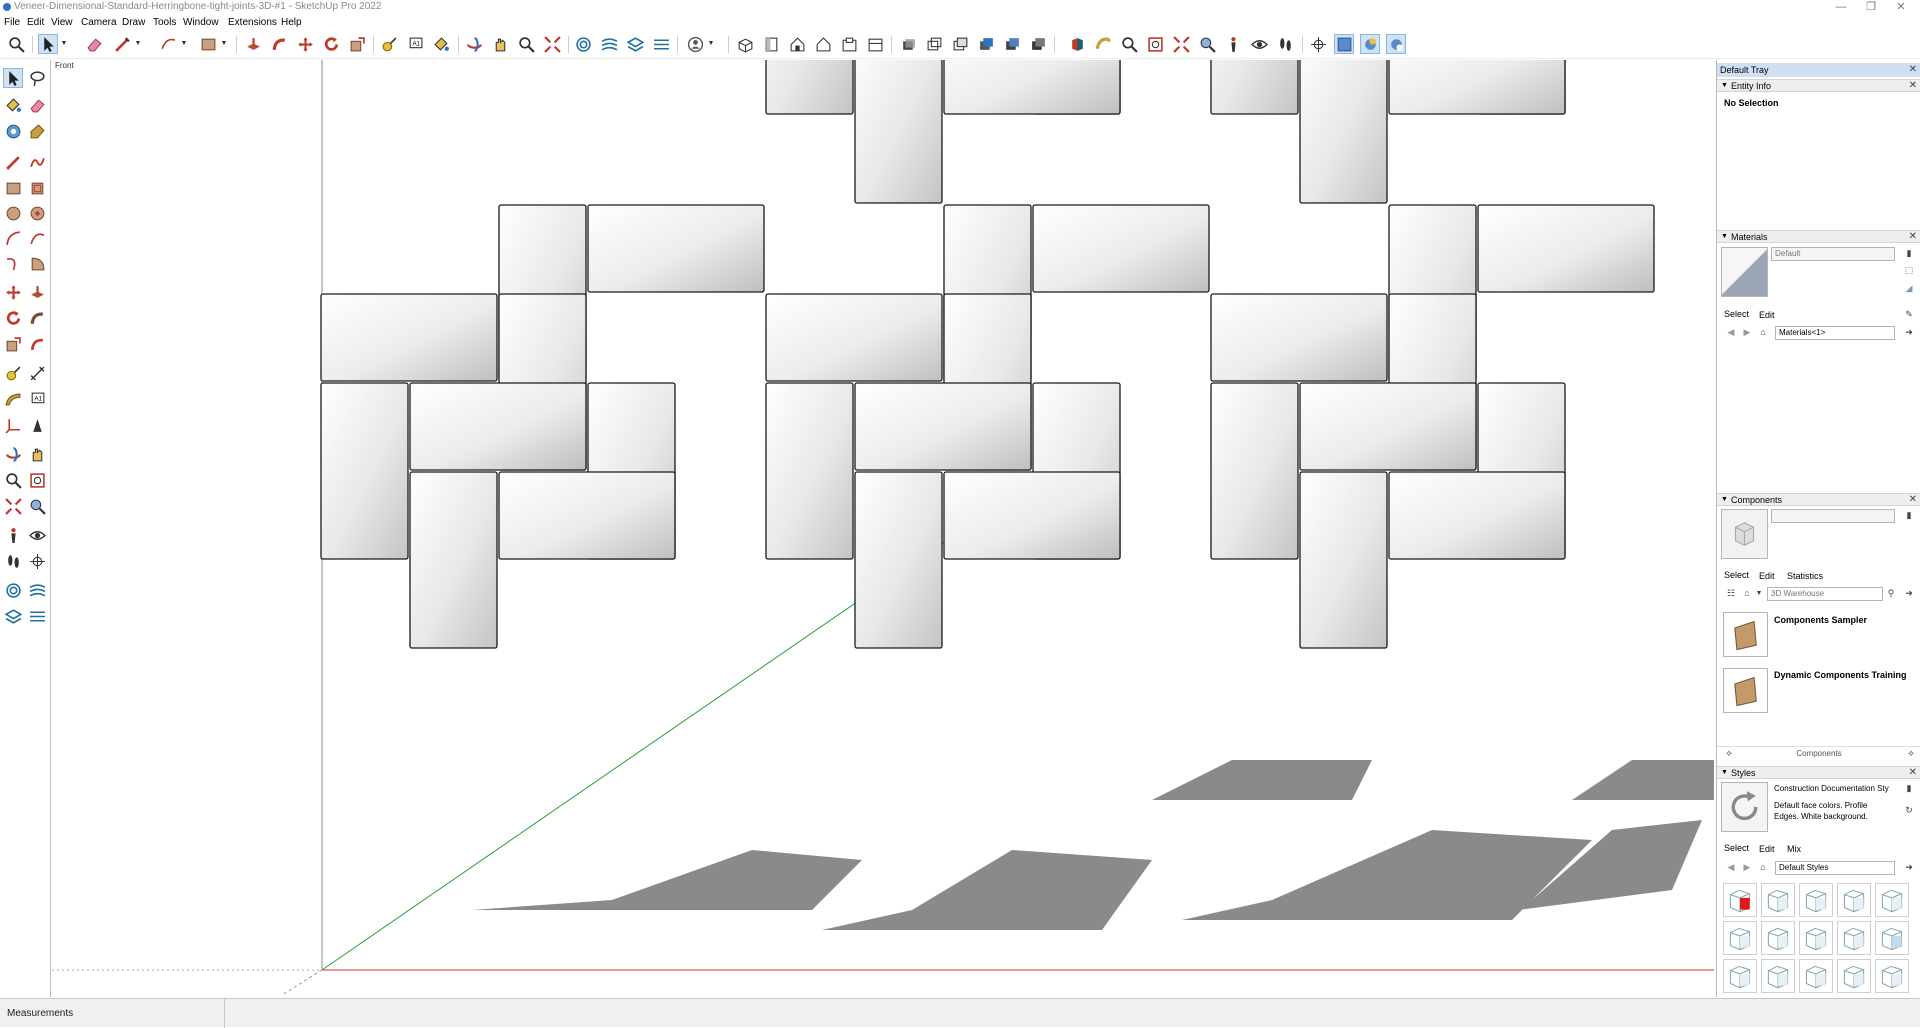  Describe the element at coordinates (331, 44) in the screenshot. I see `rotate-icon` at that location.